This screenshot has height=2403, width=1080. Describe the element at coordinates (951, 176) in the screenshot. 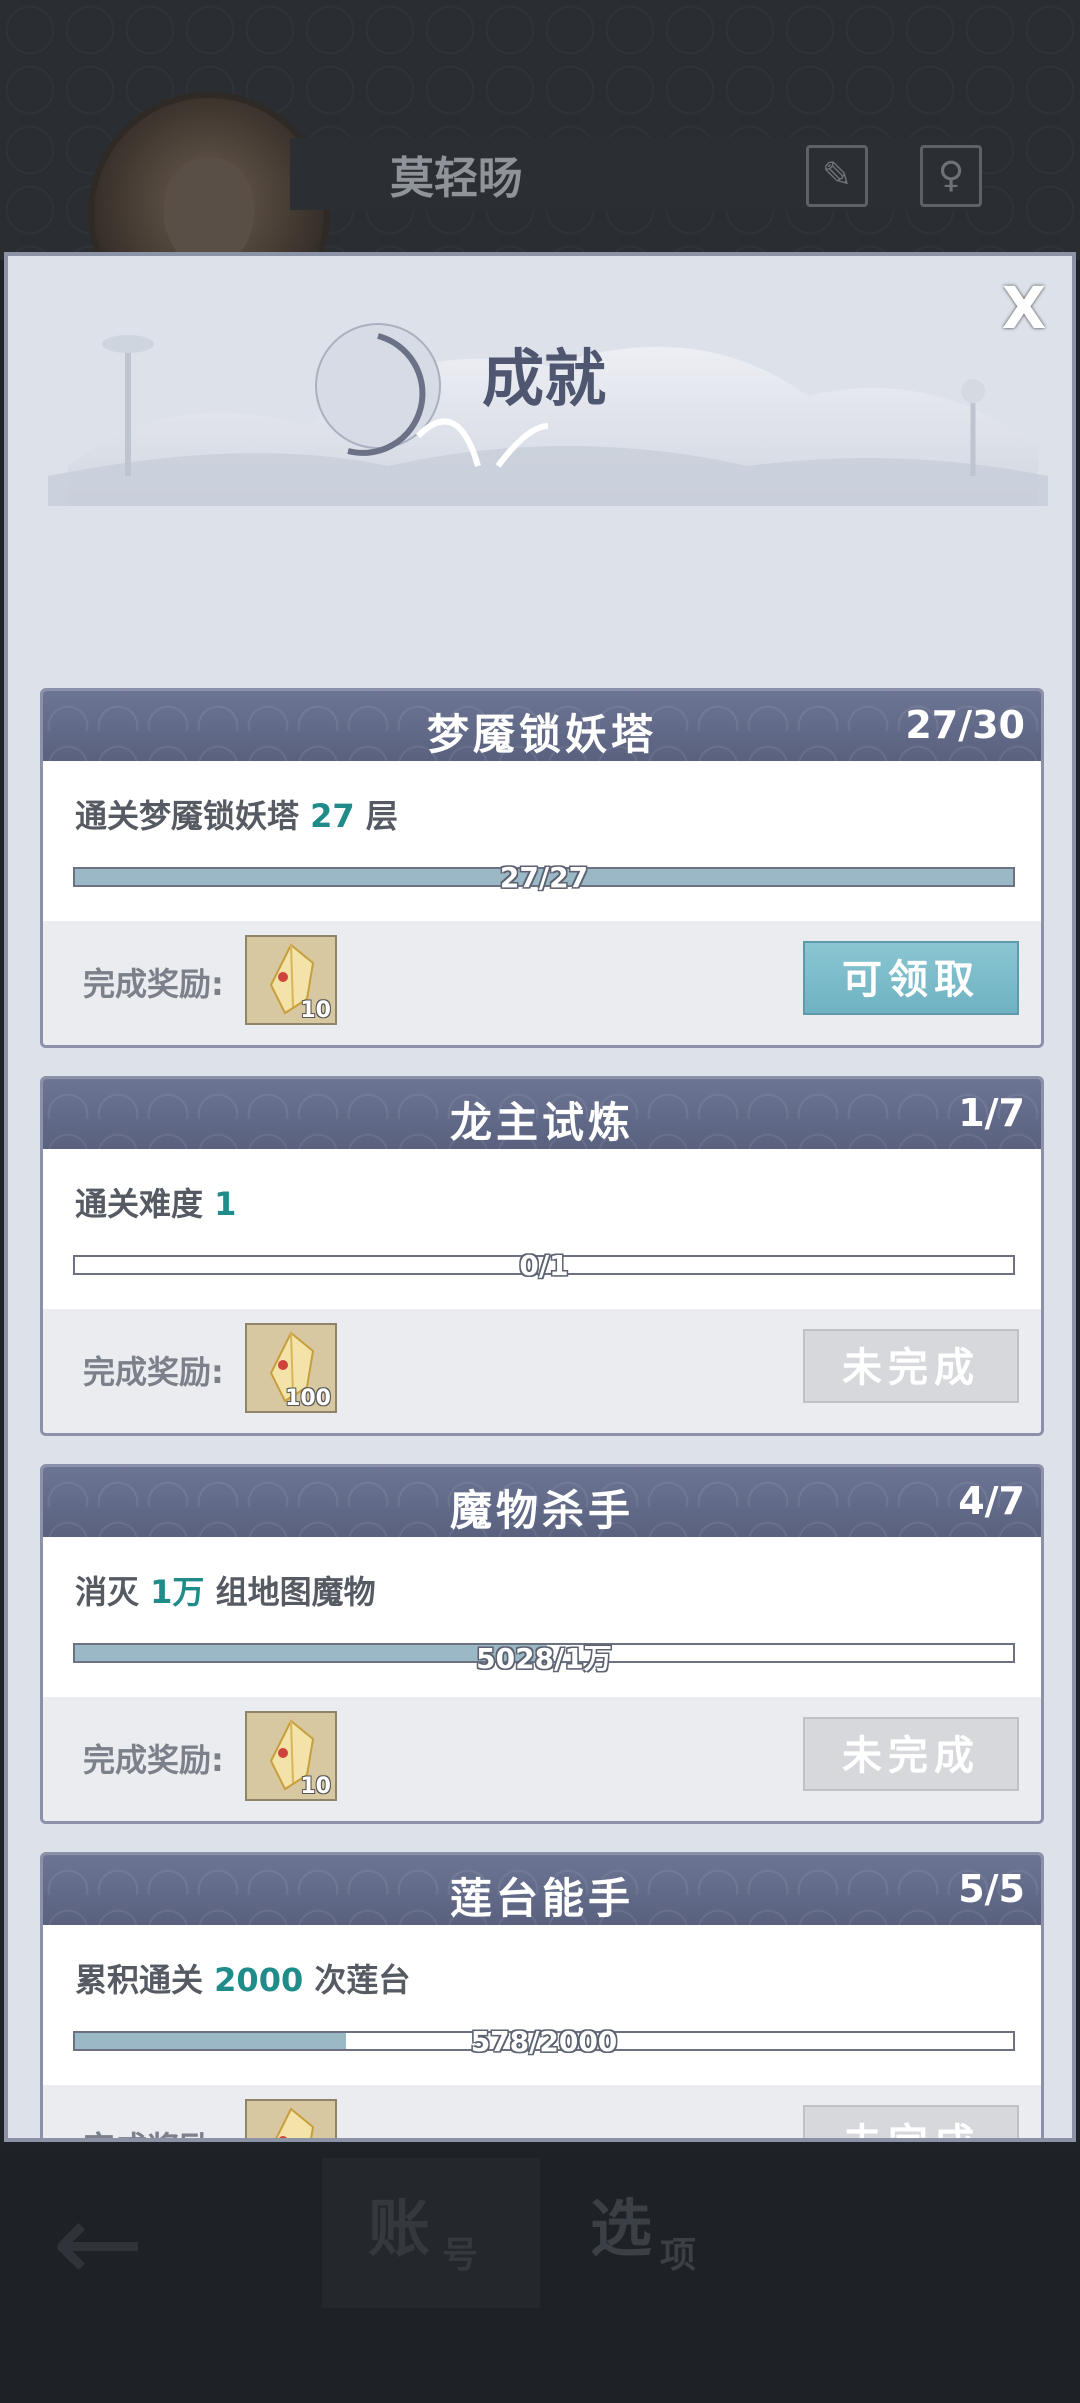

I see `profile-icon: ♀` at that location.